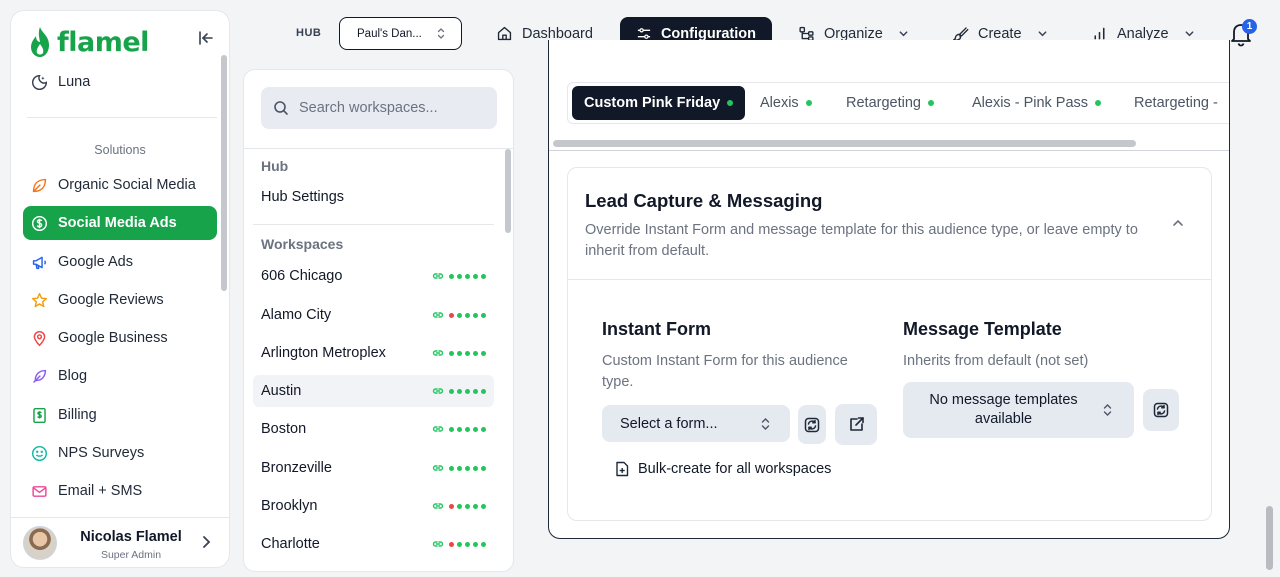  I want to click on sidebar-item-label: Billing, so click(77, 415).